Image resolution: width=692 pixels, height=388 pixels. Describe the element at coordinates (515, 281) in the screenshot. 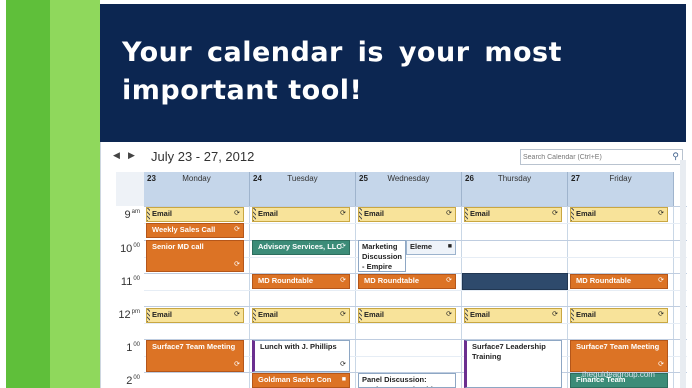

I see `event-busy-block` at that location.